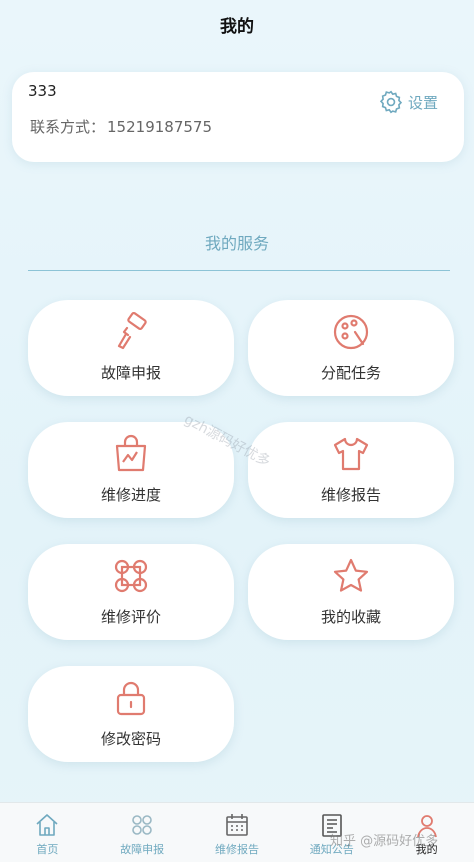  What do you see at coordinates (422, 102) in the screenshot?
I see `settings-label: 设置` at bounding box center [422, 102].